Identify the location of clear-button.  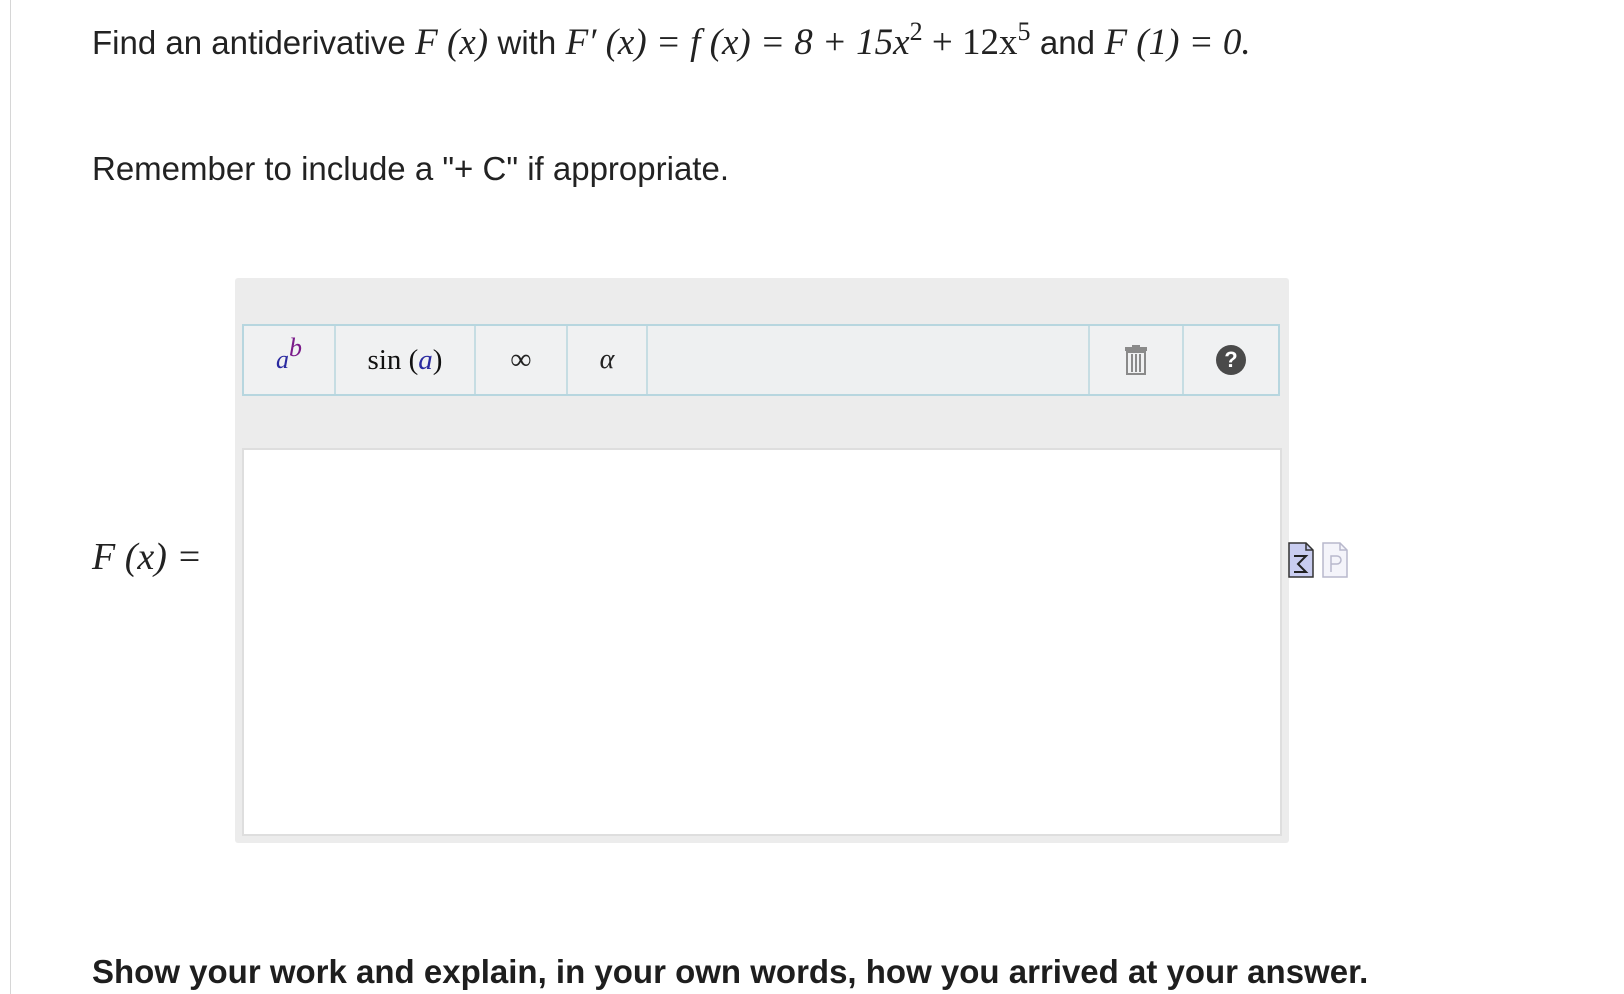
(1137, 360).